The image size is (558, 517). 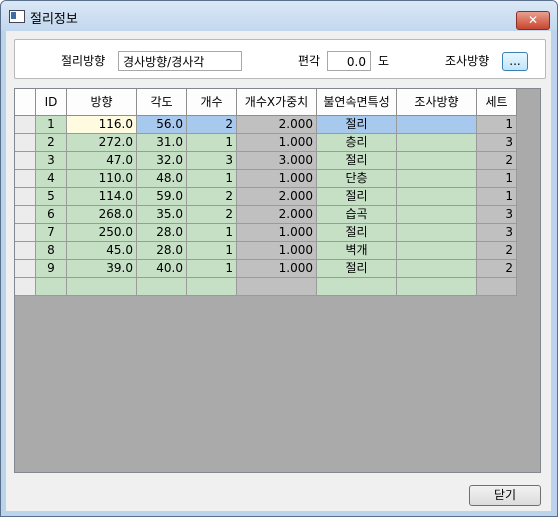 I want to click on grid-cell-angle: 56.0, so click(x=162, y=125).